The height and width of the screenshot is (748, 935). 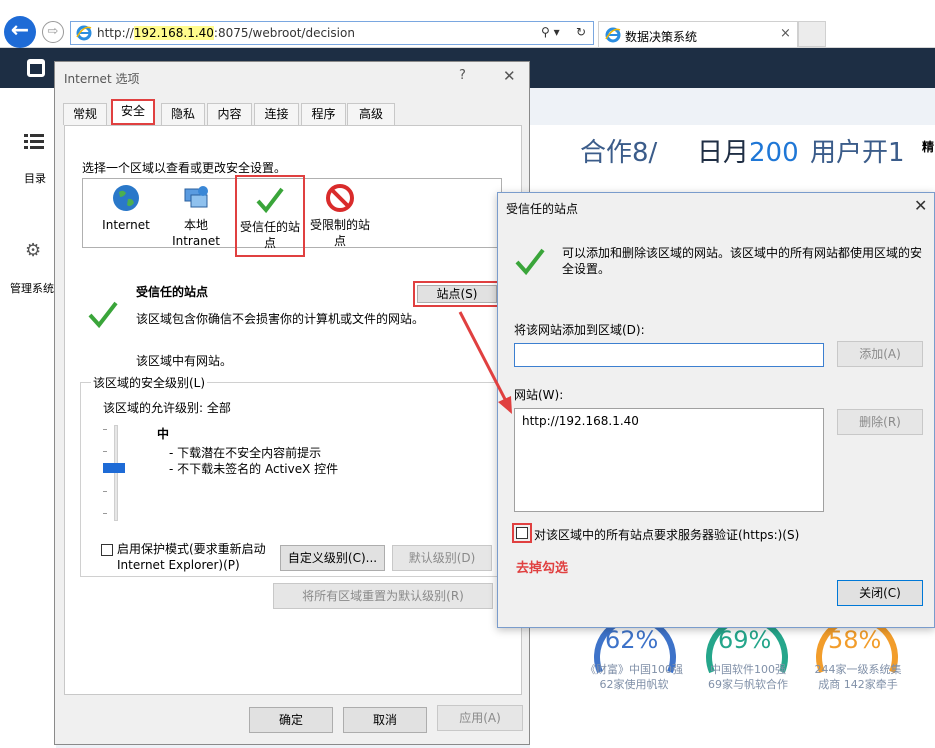 What do you see at coordinates (254, 461) in the screenshot?
I see `level-description: - 下载潜在不安全内容前提示 - 不下载未签名的 ActiveX 控件` at bounding box center [254, 461].